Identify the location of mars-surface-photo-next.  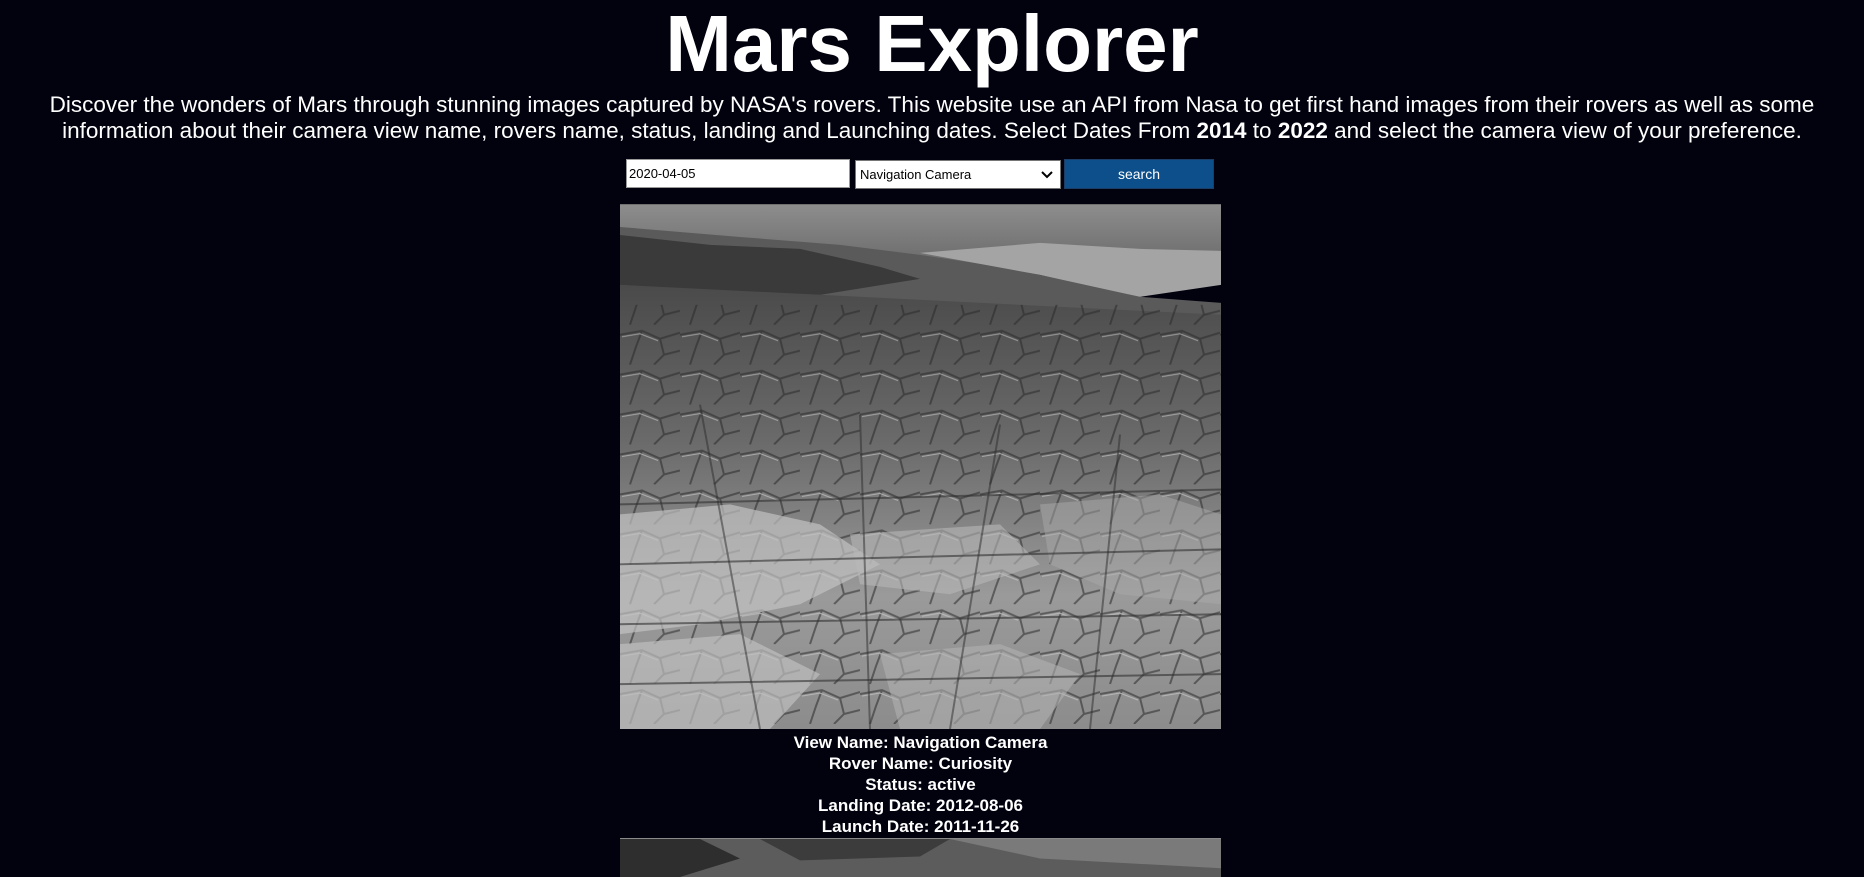
(920, 857).